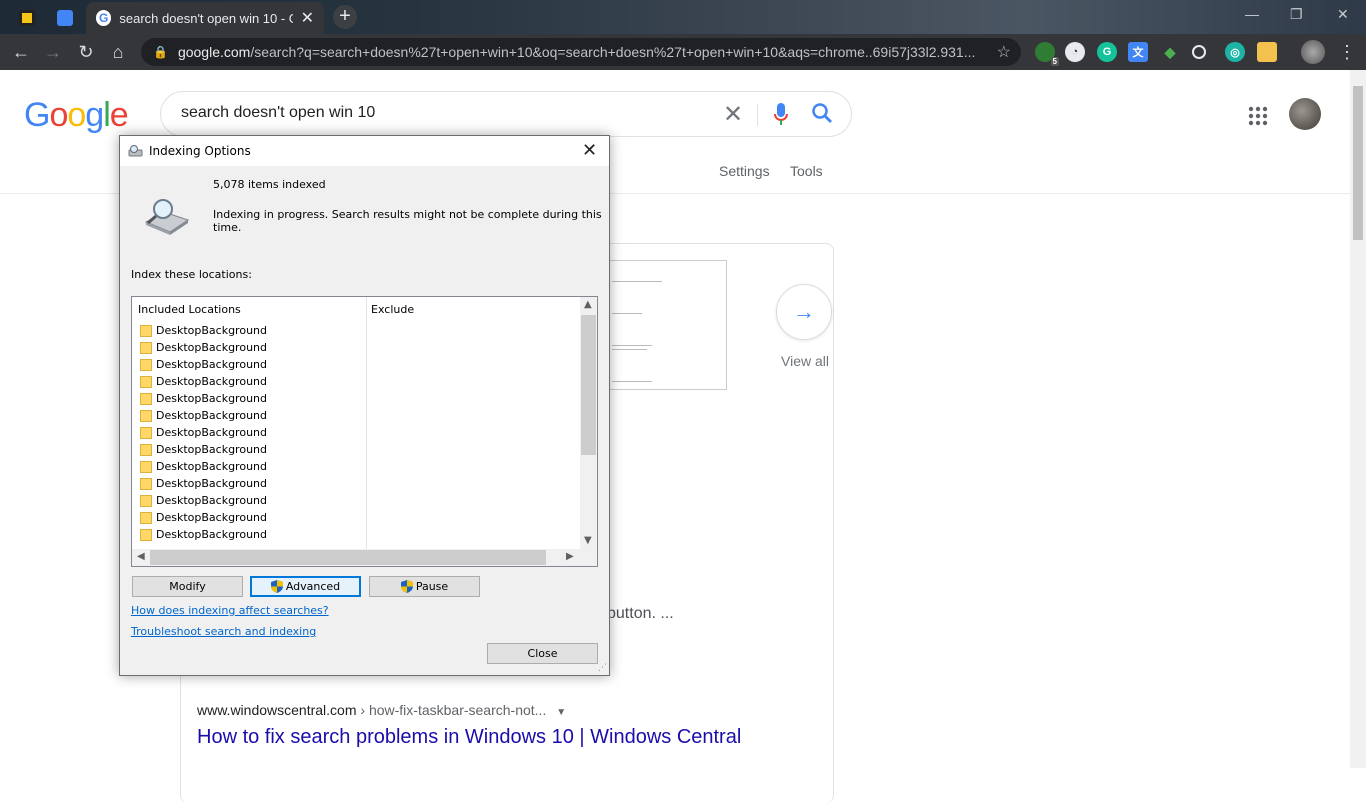 This screenshot has height=803, width=1366. What do you see at coordinates (804, 312) in the screenshot?
I see `next-arrow-icon: →` at bounding box center [804, 312].